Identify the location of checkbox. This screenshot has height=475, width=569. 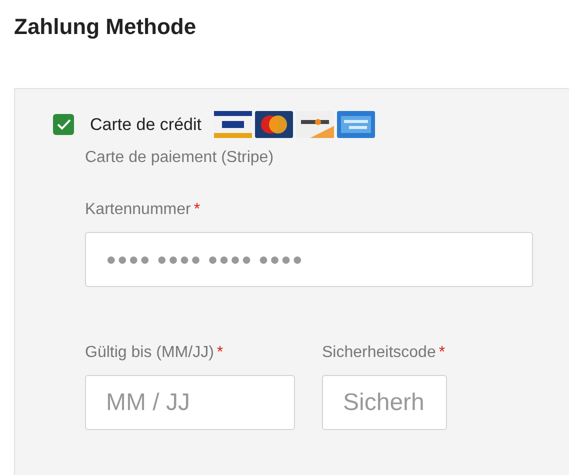
(63, 124).